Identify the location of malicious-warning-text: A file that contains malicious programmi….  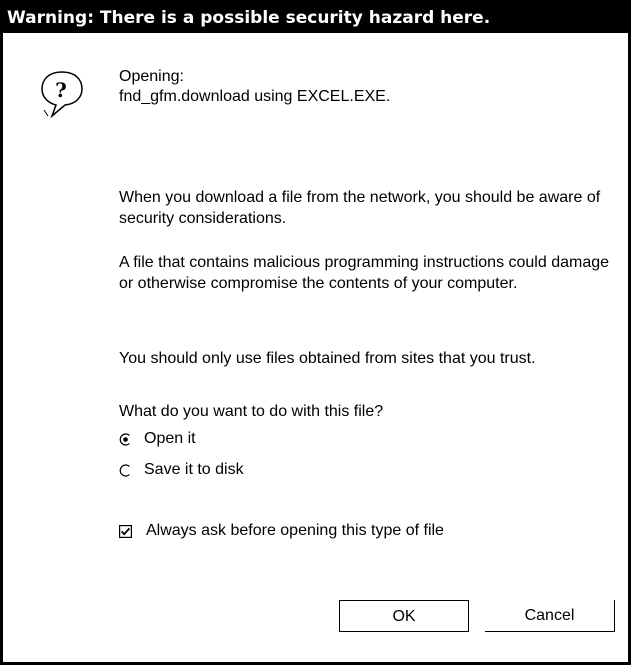
(364, 273).